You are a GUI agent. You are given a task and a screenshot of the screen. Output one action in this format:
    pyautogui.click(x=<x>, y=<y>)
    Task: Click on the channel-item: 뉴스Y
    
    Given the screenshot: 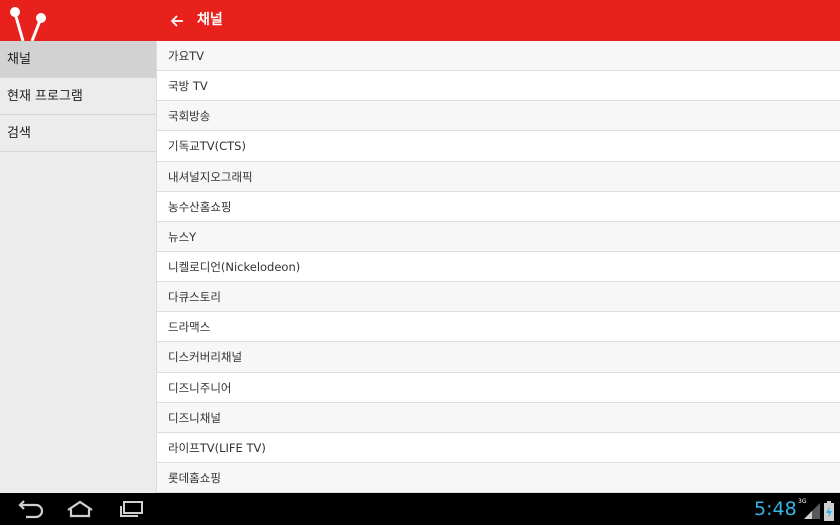 What is the action you would take?
    pyautogui.click(x=498, y=236)
    